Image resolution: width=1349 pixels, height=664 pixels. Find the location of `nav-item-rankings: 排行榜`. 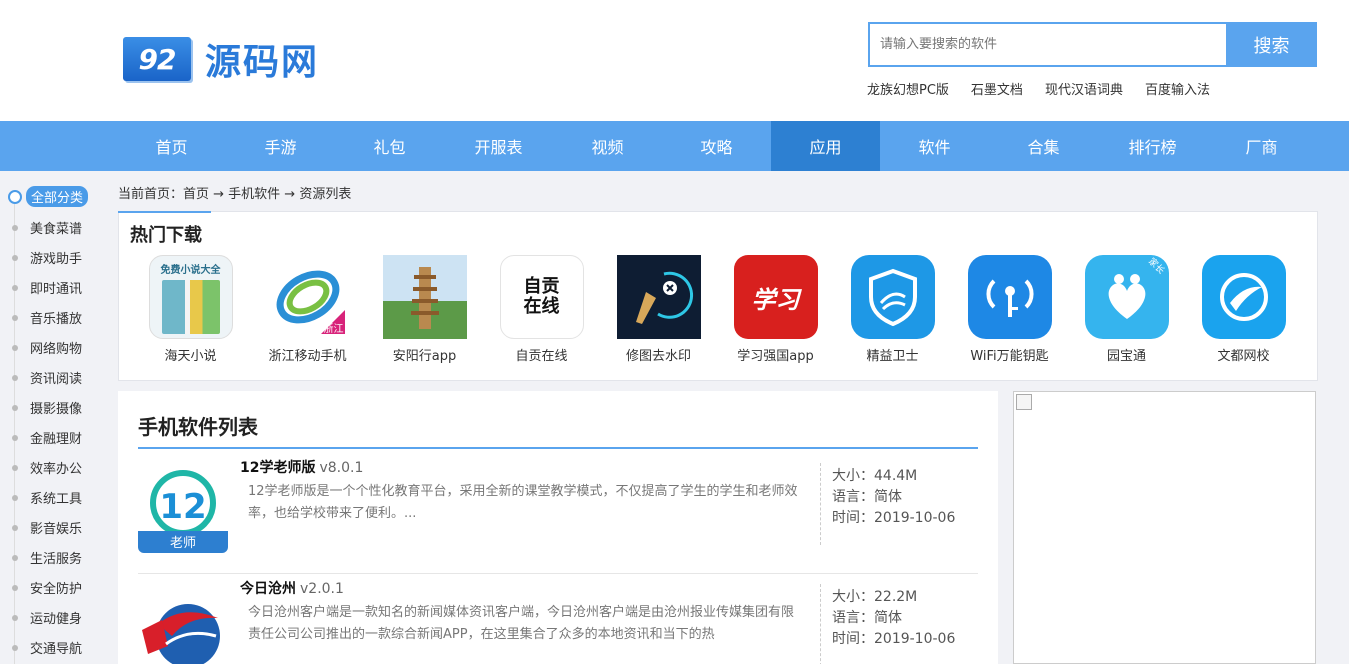

nav-item-rankings: 排行榜 is located at coordinates (1152, 146).